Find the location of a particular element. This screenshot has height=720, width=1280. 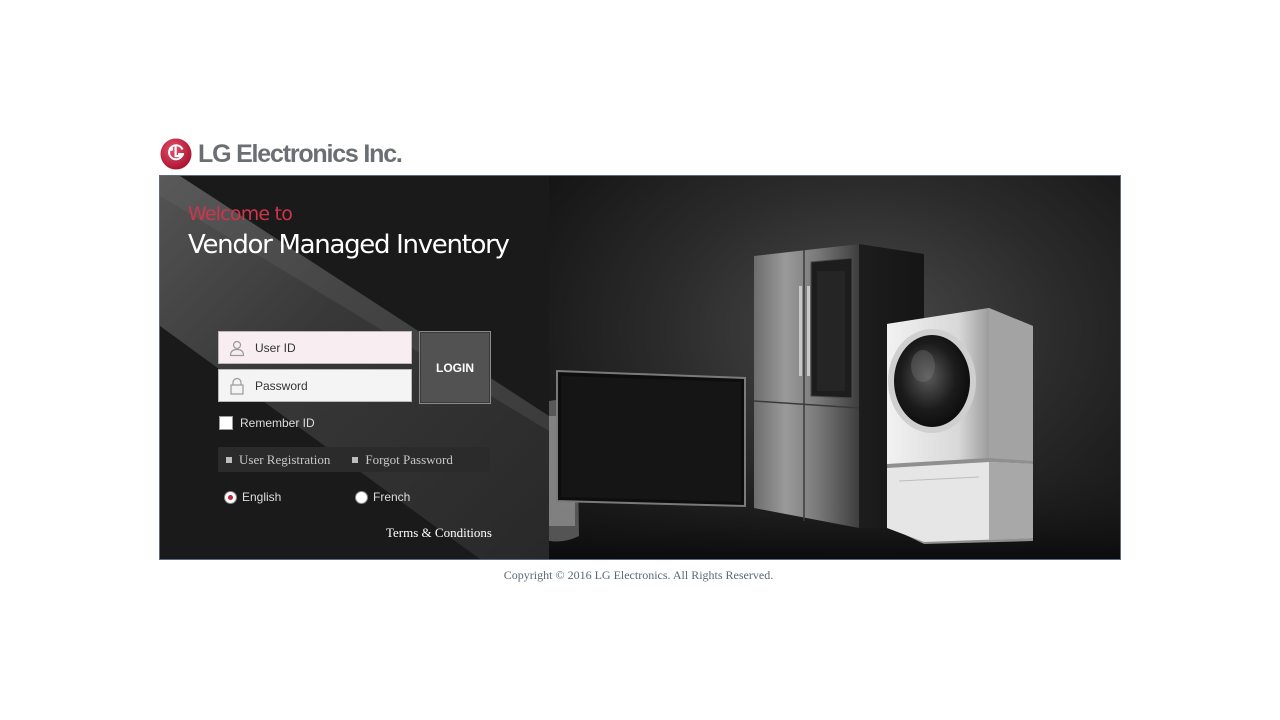

app-title: Vendor Managed Inventory is located at coordinates (349, 245).